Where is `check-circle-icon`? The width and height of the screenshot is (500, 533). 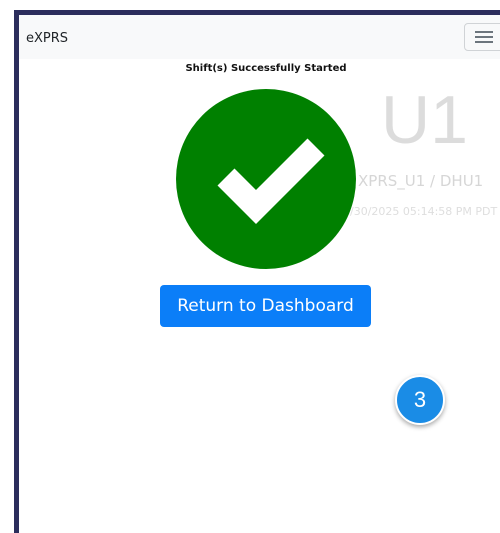 check-circle-icon is located at coordinates (266, 179).